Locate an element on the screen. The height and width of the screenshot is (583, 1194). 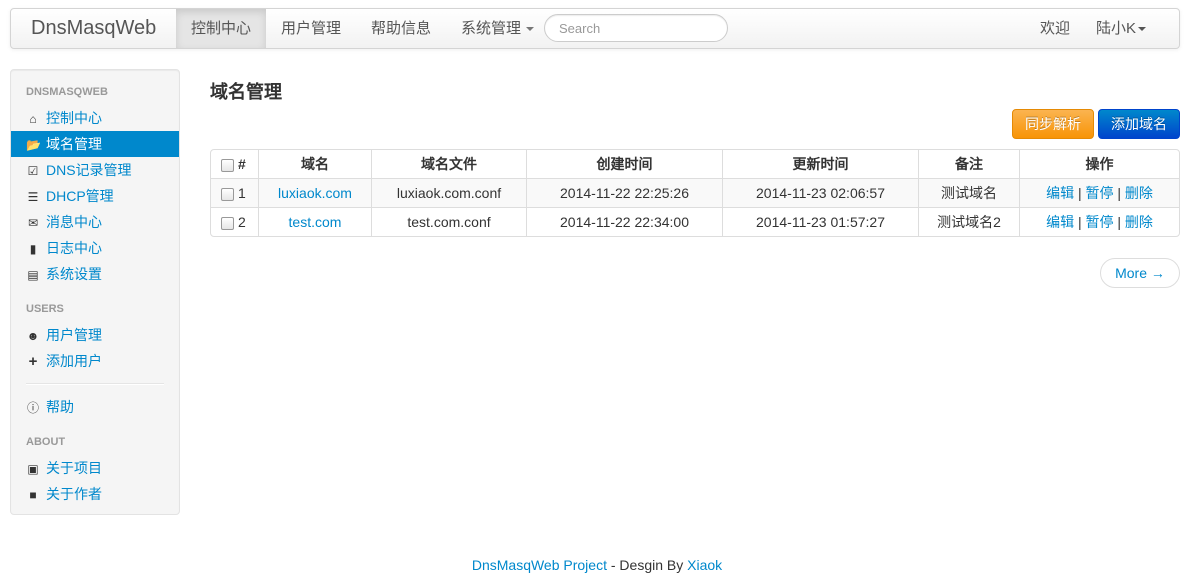
search-input is located at coordinates (636, 28).